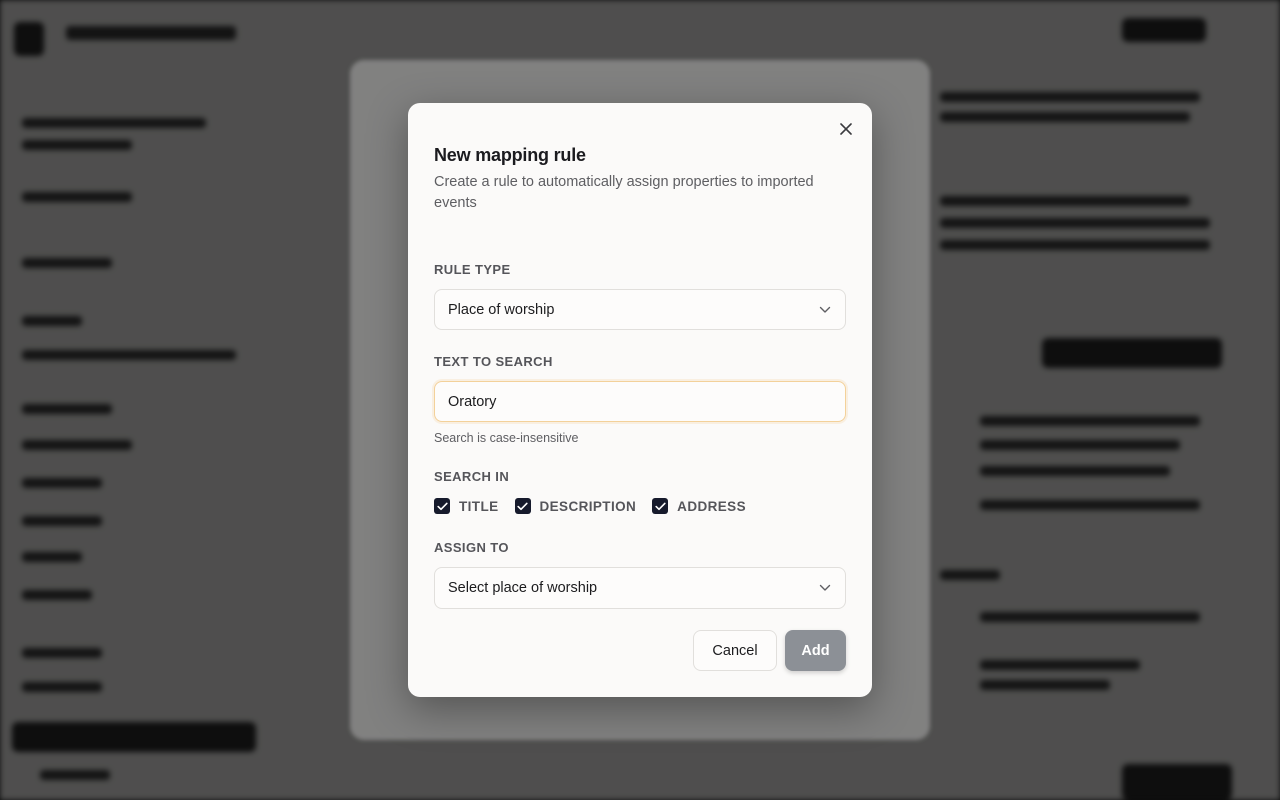 Image resolution: width=1280 pixels, height=800 pixels. Describe the element at coordinates (472, 269) in the screenshot. I see `rule-type-label: Rule type` at that location.